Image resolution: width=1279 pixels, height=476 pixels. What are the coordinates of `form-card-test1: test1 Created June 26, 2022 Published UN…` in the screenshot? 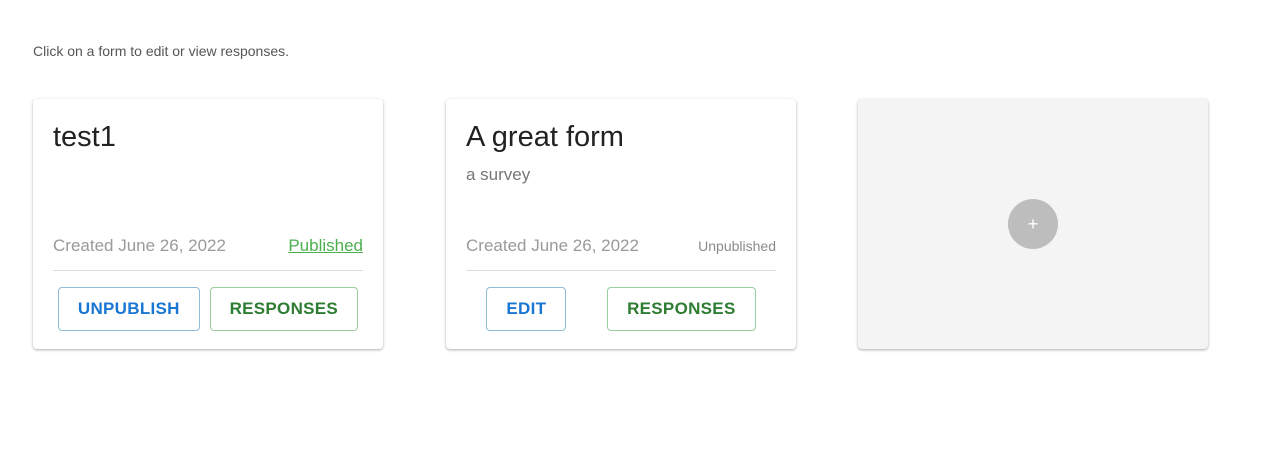 It's located at (208, 224).